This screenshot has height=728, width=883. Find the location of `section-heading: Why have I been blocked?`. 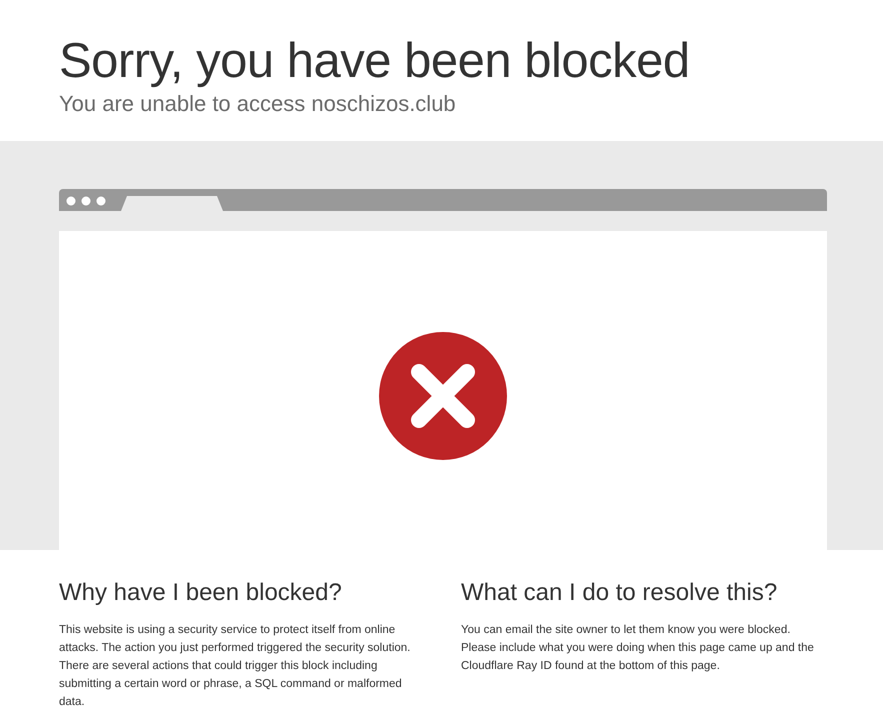

section-heading: Why have I been blocked? is located at coordinates (201, 593).